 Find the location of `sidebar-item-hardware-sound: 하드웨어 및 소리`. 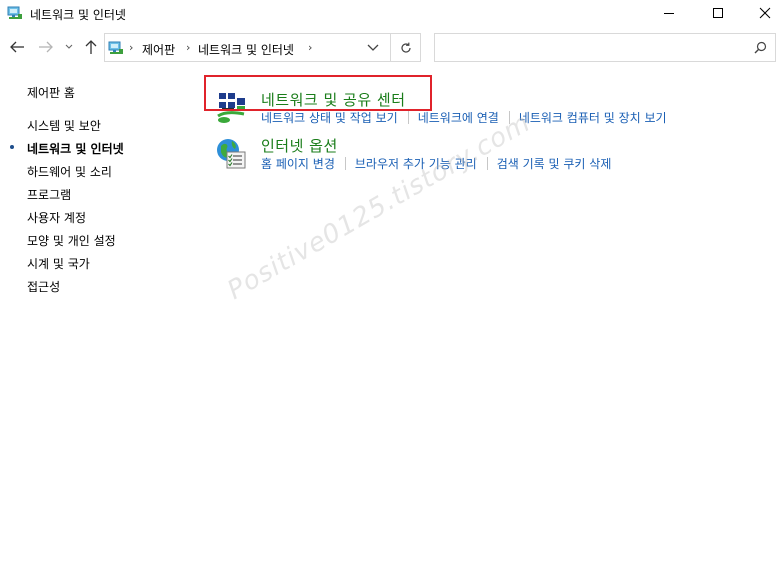

sidebar-item-hardware-sound: 하드웨어 및 소리 is located at coordinates (69, 171).